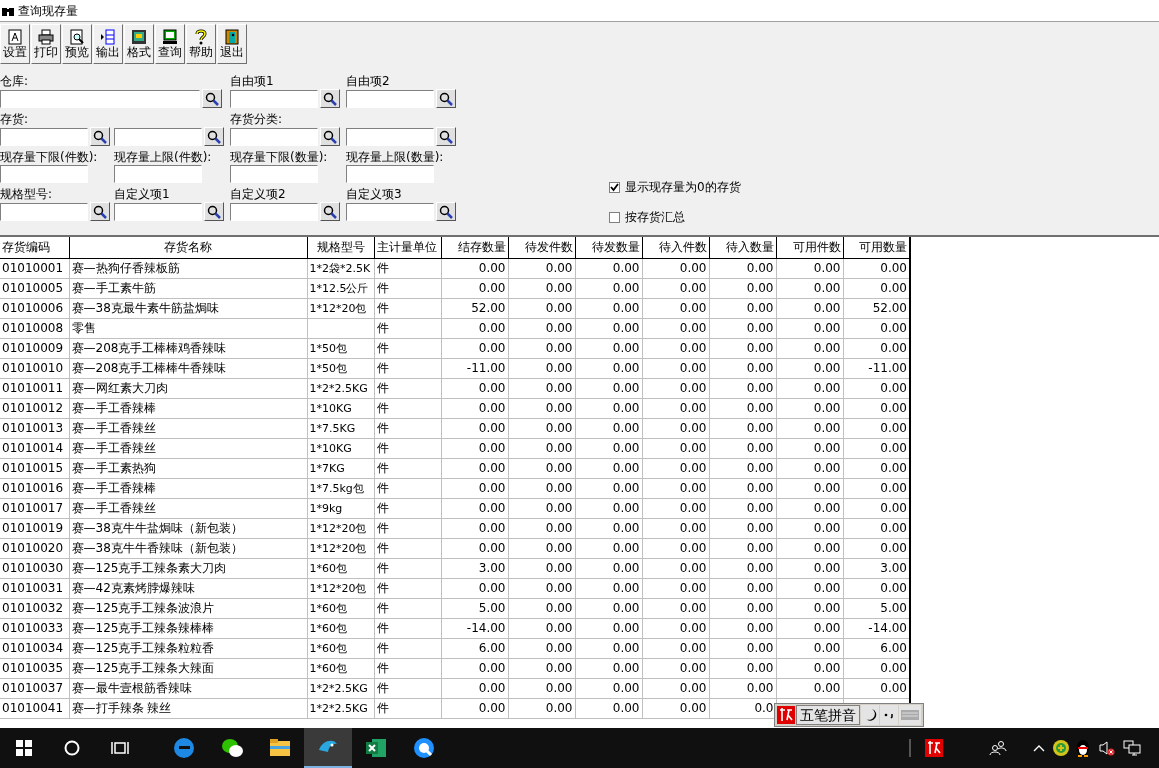  Describe the element at coordinates (72, 748) in the screenshot. I see `search-icon` at that location.